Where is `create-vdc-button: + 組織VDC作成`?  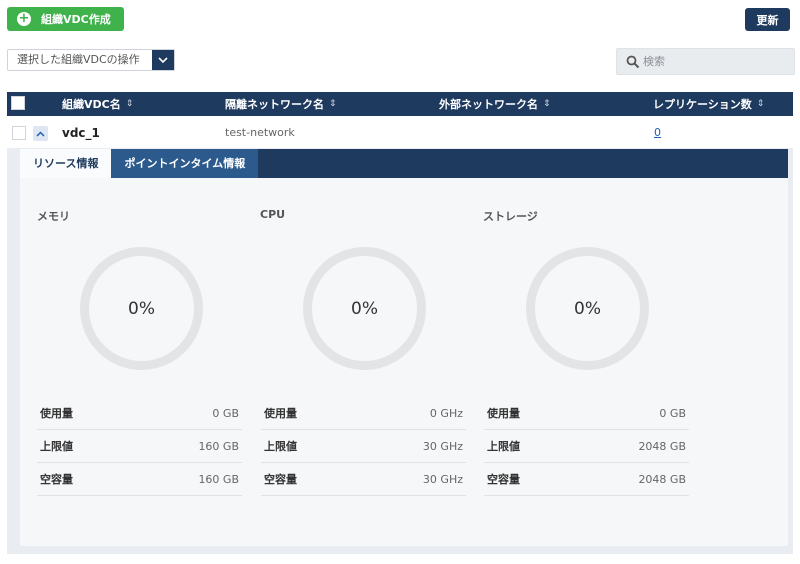
create-vdc-button: + 組織VDC作成 is located at coordinates (65, 19).